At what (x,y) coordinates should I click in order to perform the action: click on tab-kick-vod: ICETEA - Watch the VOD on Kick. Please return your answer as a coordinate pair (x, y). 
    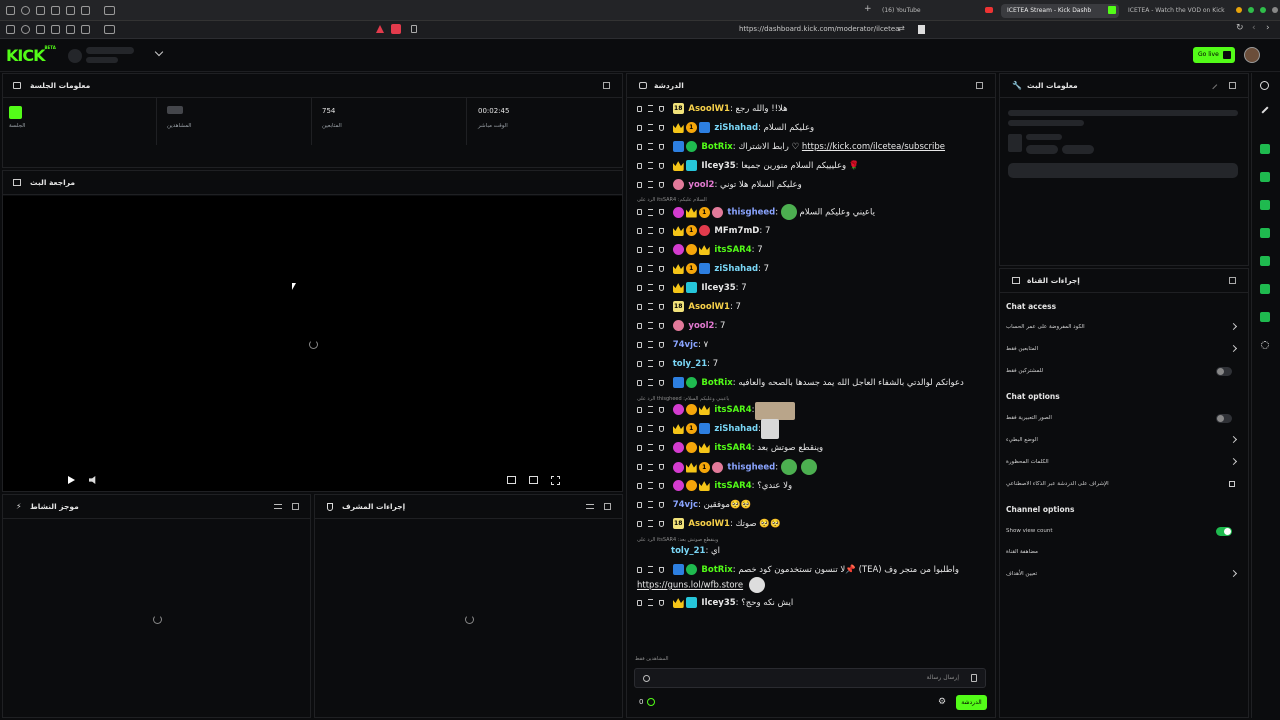
    Looking at the image, I should click on (1178, 11).